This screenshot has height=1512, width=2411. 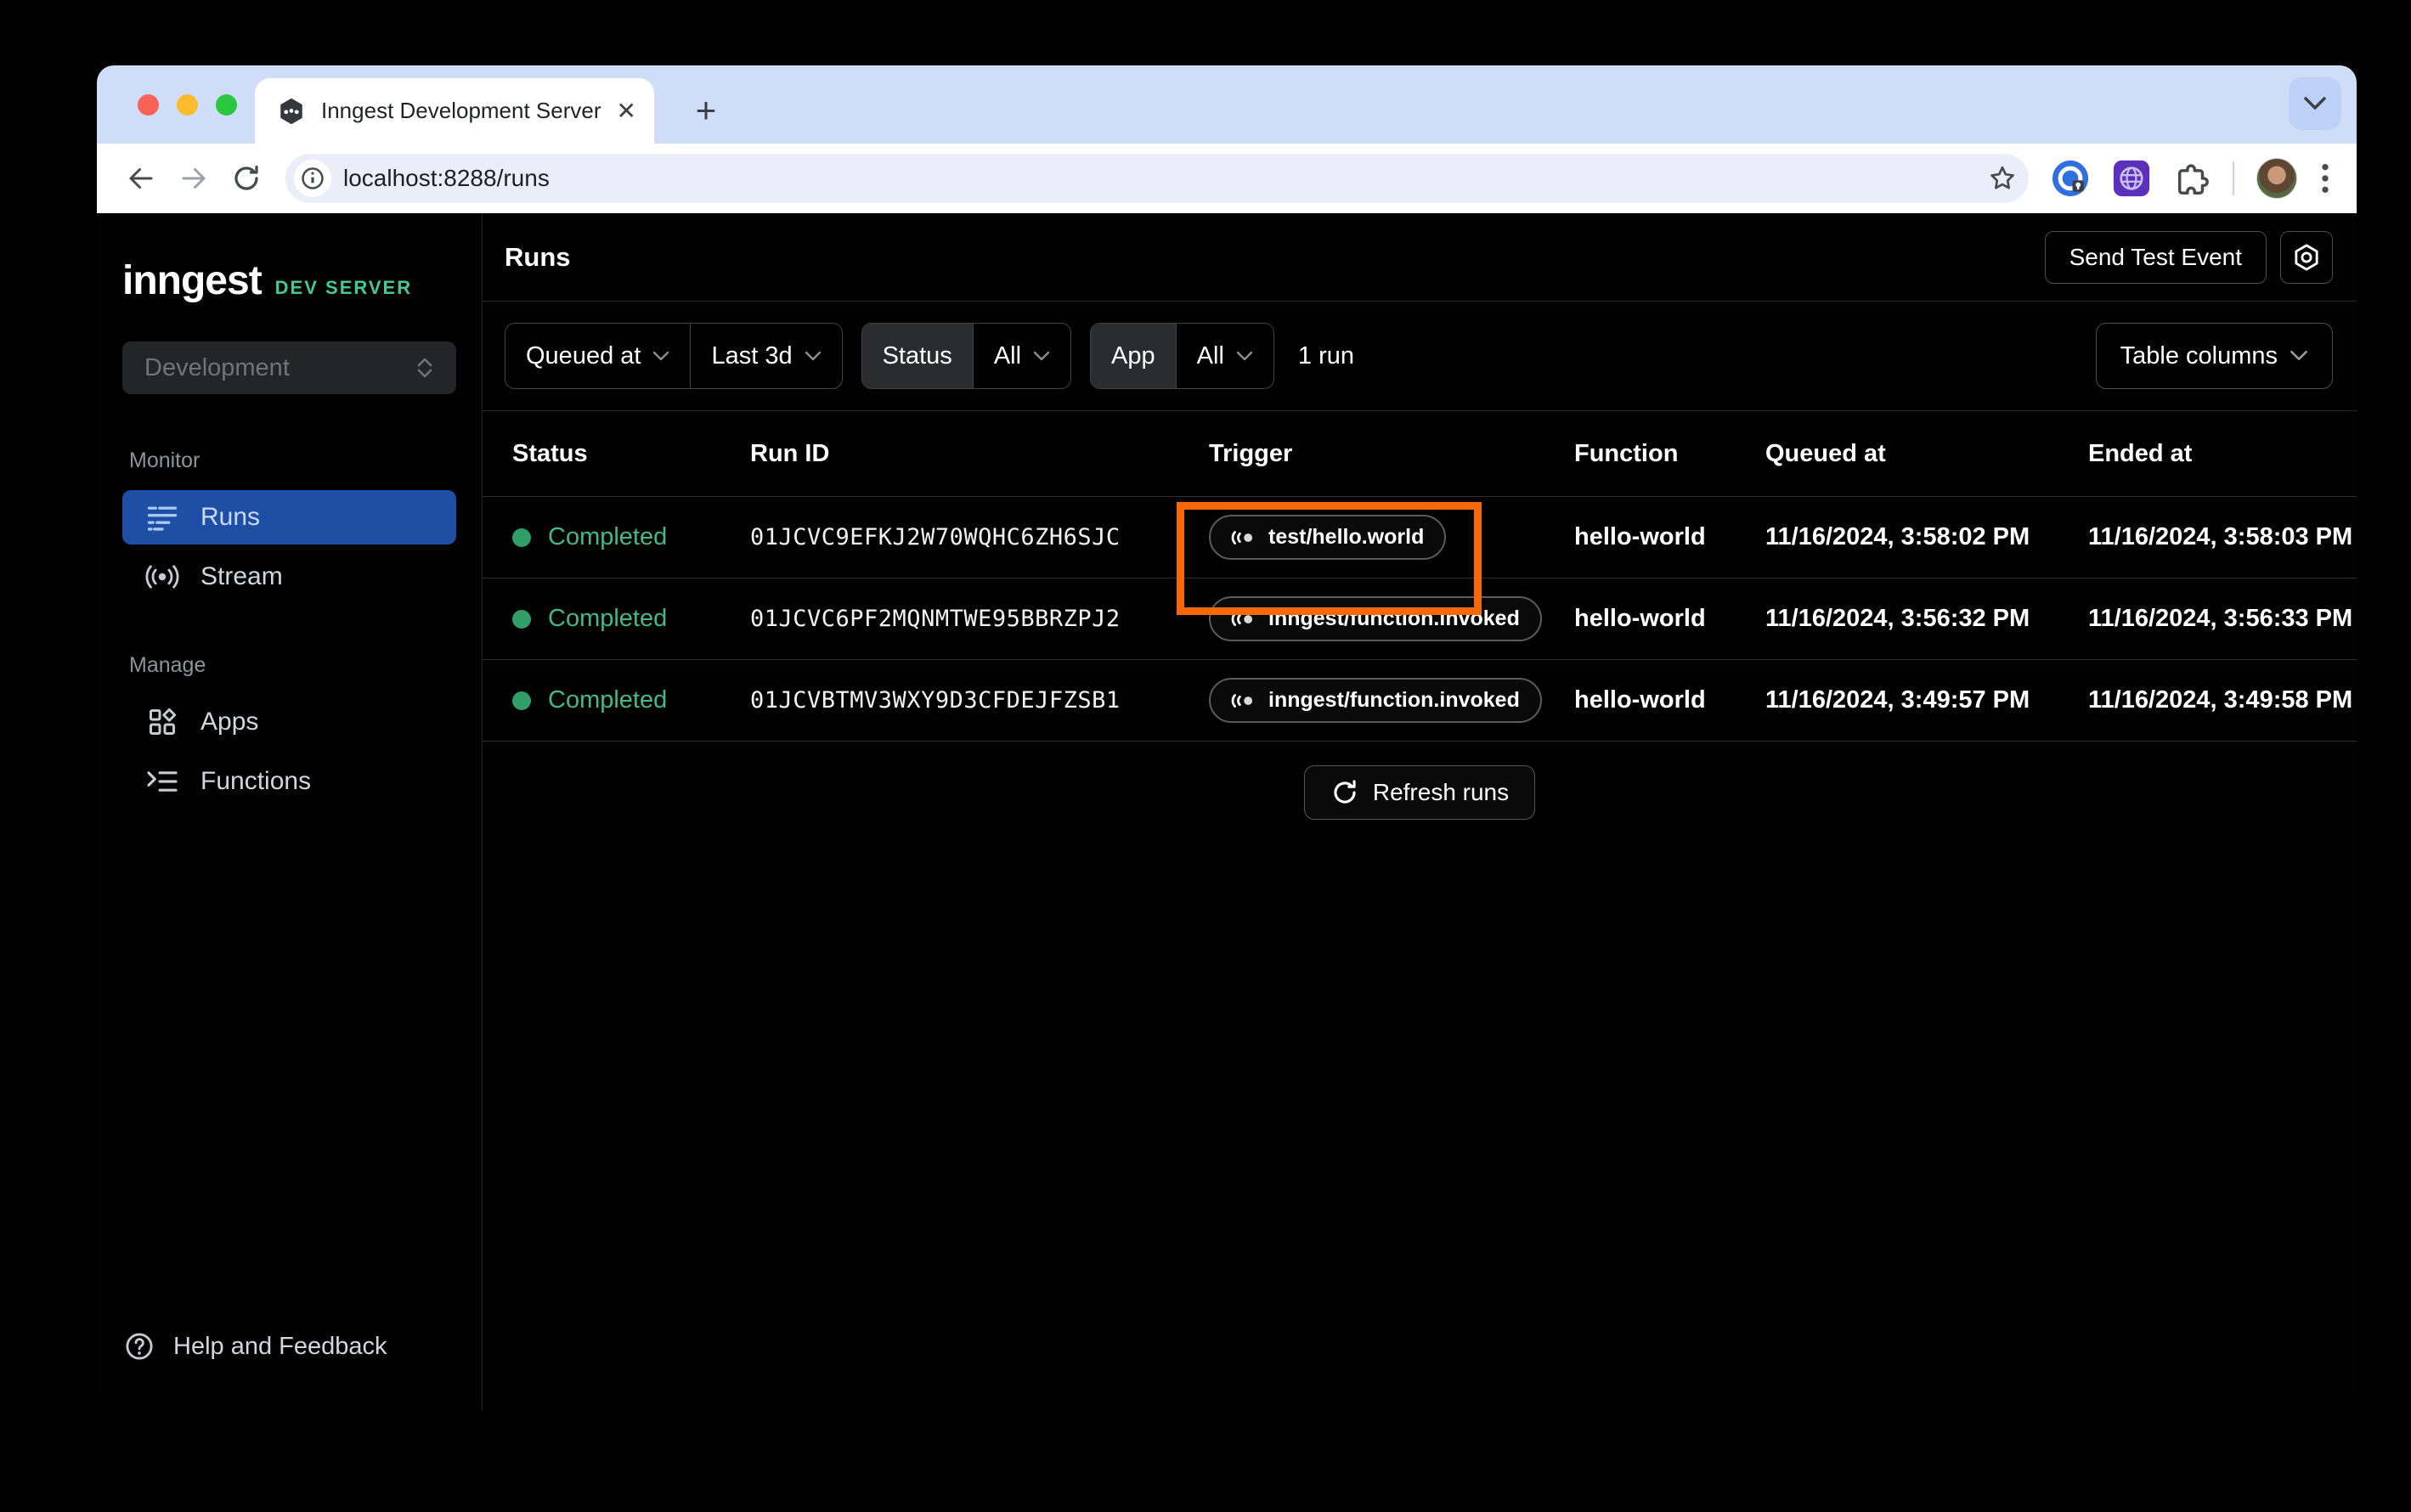 I want to click on toolbar-extensions, so click(x=2193, y=178).